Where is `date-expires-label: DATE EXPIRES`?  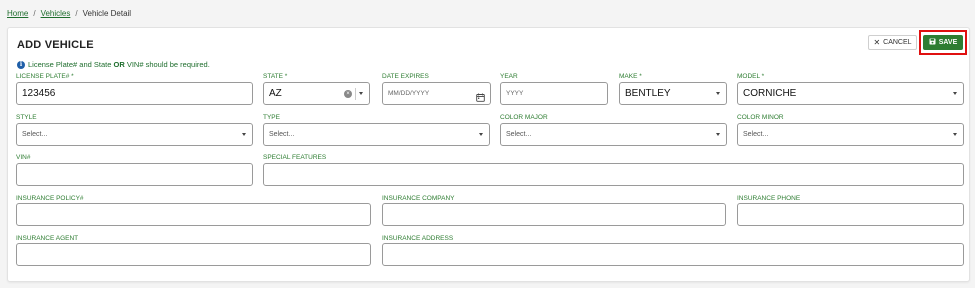
date-expires-label: DATE EXPIRES is located at coordinates (405, 76).